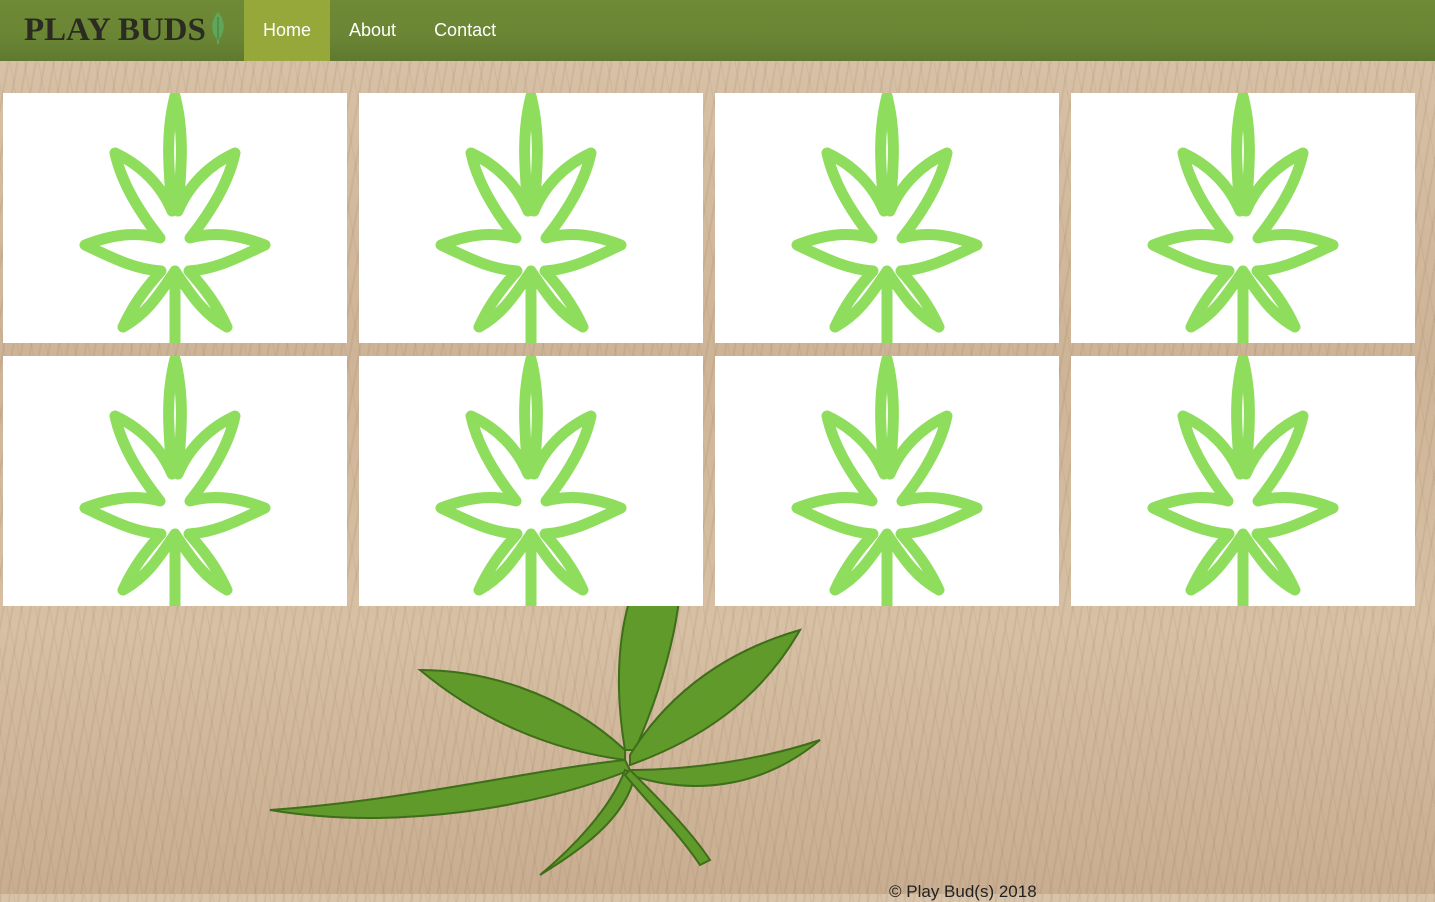 The image size is (1435, 902). What do you see at coordinates (287, 30) in the screenshot?
I see `nav-home: Home` at bounding box center [287, 30].